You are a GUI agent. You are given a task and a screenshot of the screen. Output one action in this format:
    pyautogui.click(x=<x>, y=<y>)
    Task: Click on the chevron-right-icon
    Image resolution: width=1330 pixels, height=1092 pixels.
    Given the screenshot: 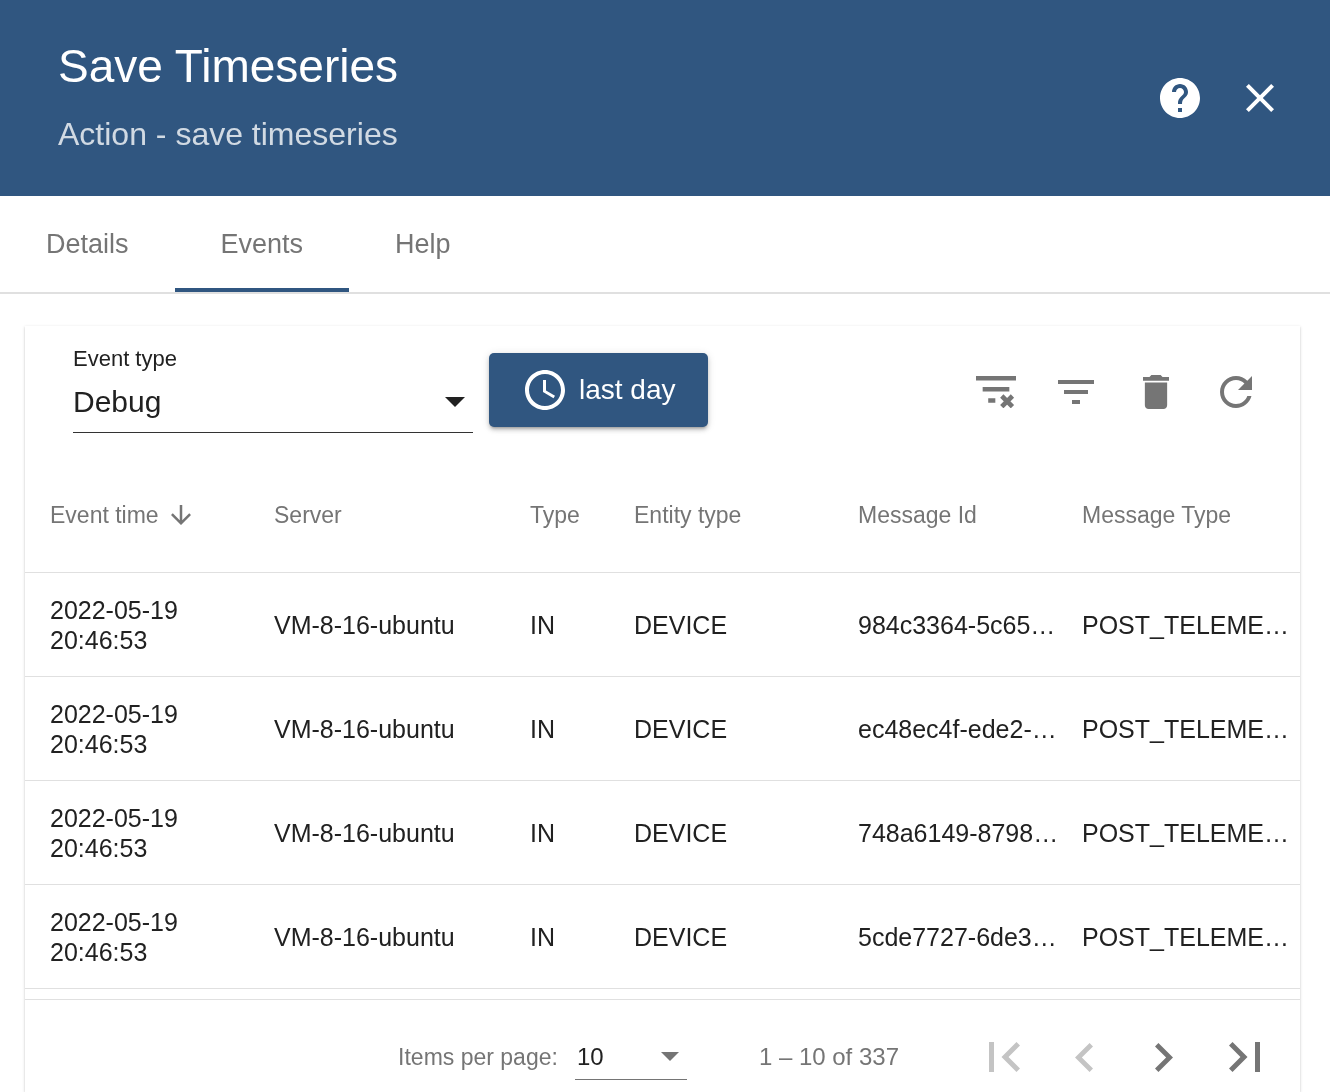 What is the action you would take?
    pyautogui.click(x=1164, y=1057)
    